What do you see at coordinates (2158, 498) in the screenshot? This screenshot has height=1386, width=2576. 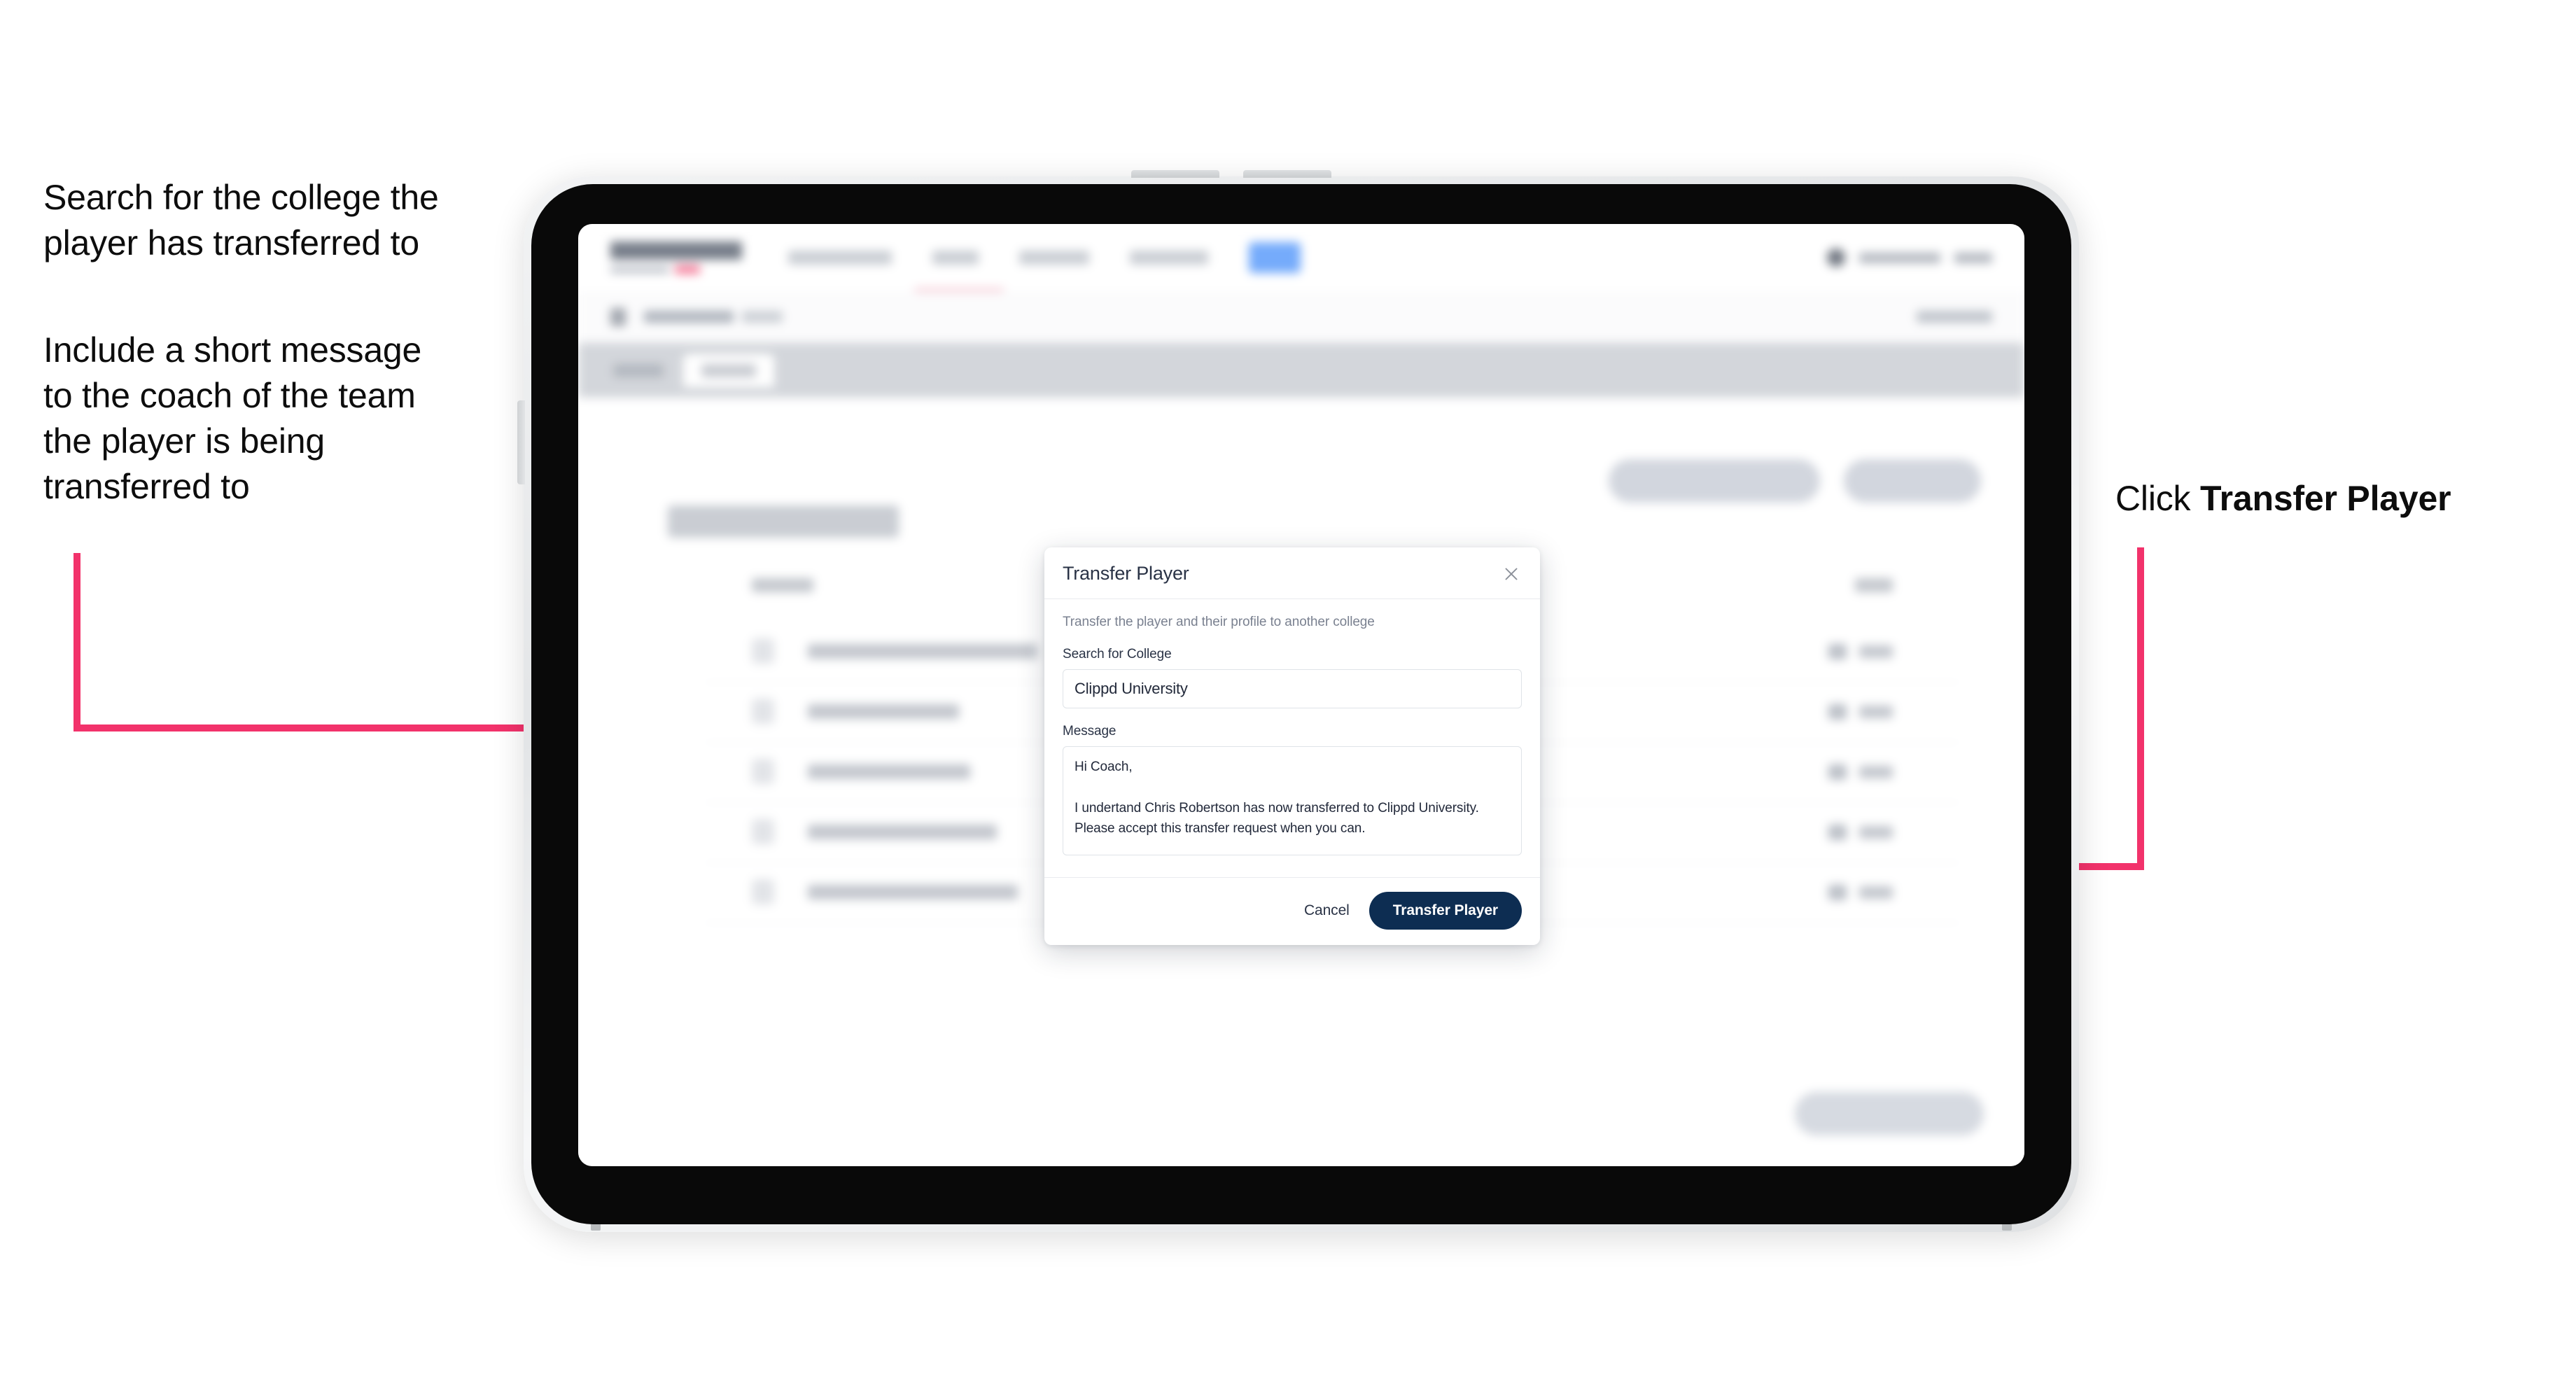 I see `annotation-right-prefix: Click` at bounding box center [2158, 498].